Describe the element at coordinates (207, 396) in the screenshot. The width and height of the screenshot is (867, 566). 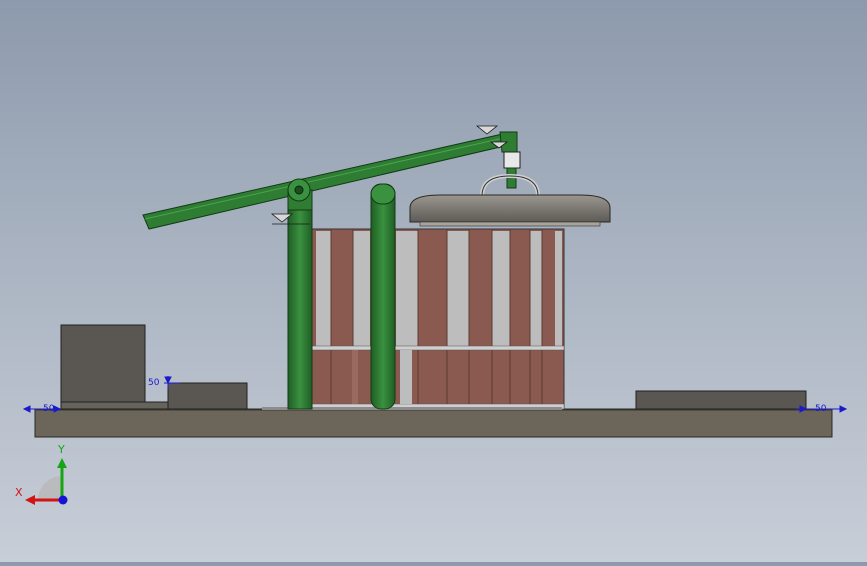
I see `left-small-block` at that location.